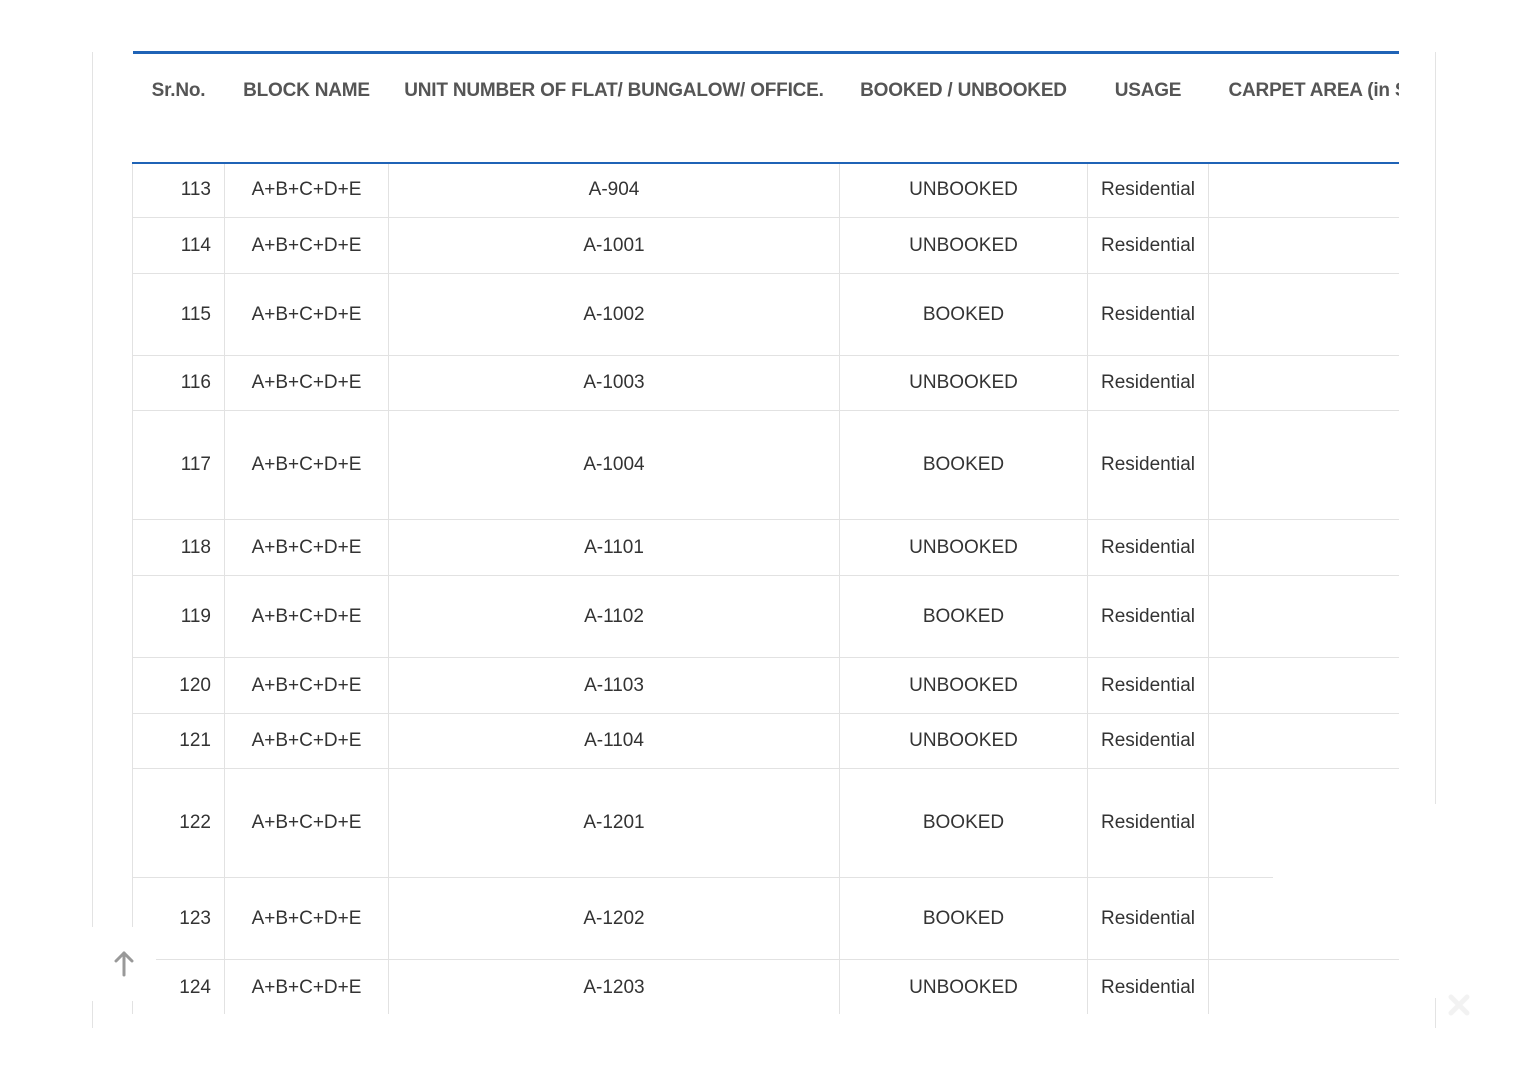  Describe the element at coordinates (614, 107) in the screenshot. I see `header-unit-number: UNIT NUMBER OF FLAT/ BUNGALOW/ OFFICE.` at that location.